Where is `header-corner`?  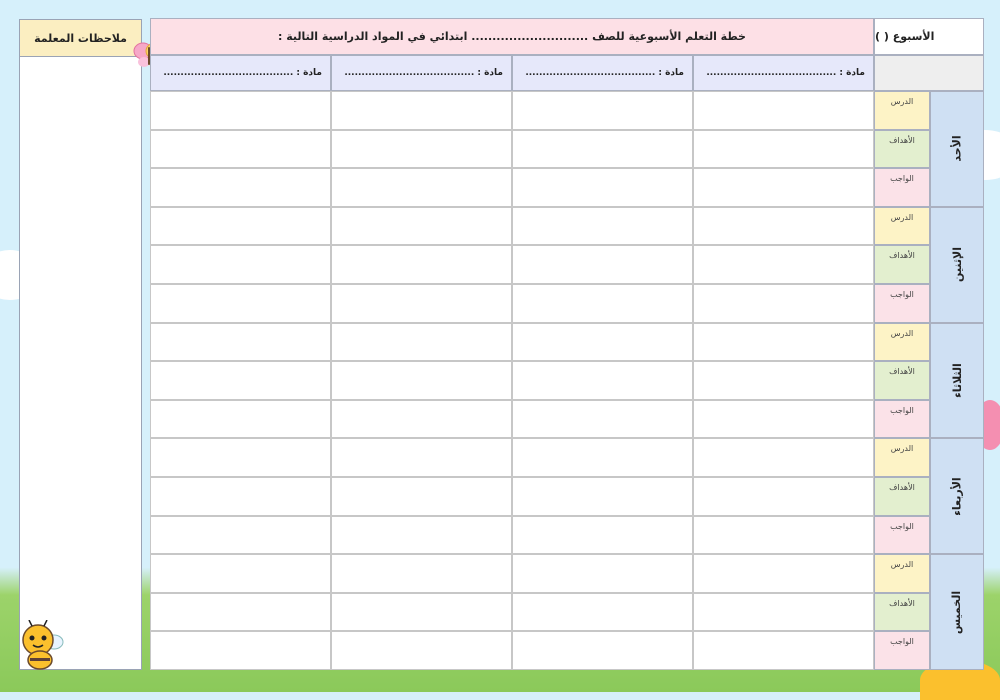 header-corner is located at coordinates (929, 73).